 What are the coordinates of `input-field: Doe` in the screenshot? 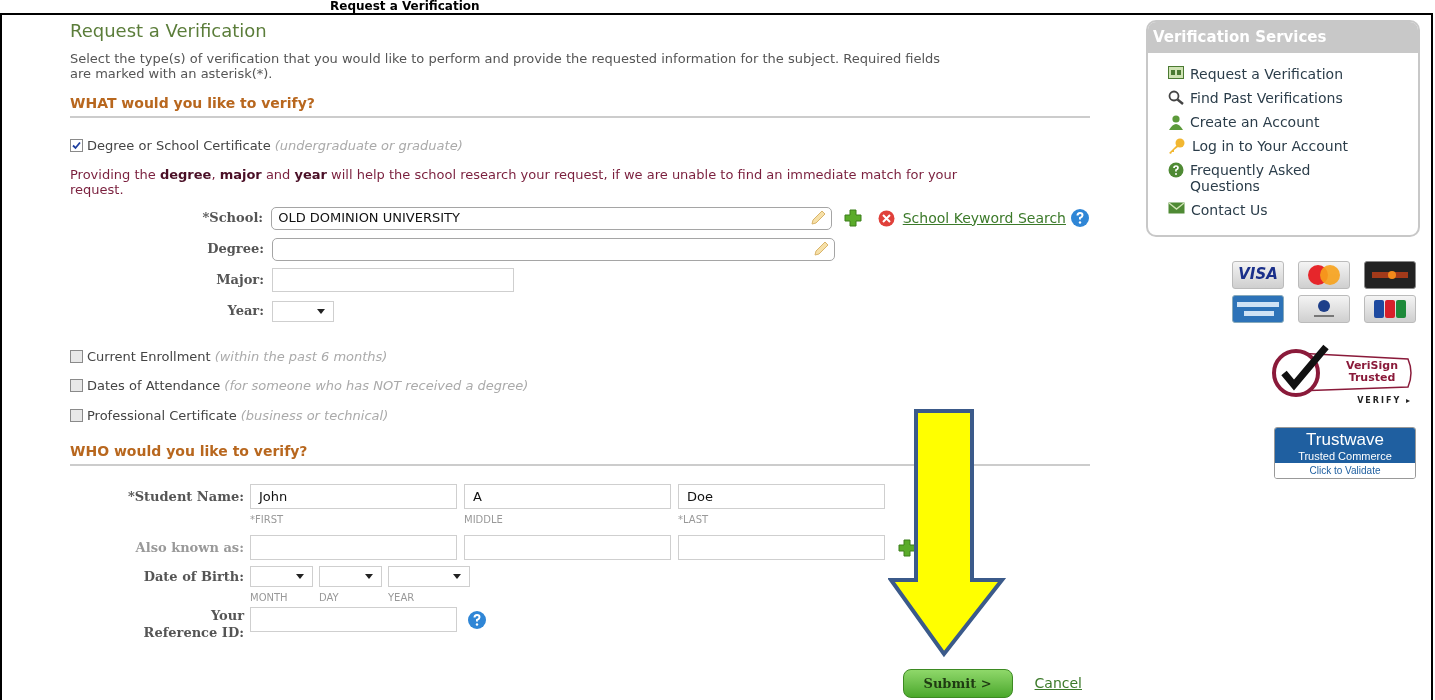 It's located at (781, 496).